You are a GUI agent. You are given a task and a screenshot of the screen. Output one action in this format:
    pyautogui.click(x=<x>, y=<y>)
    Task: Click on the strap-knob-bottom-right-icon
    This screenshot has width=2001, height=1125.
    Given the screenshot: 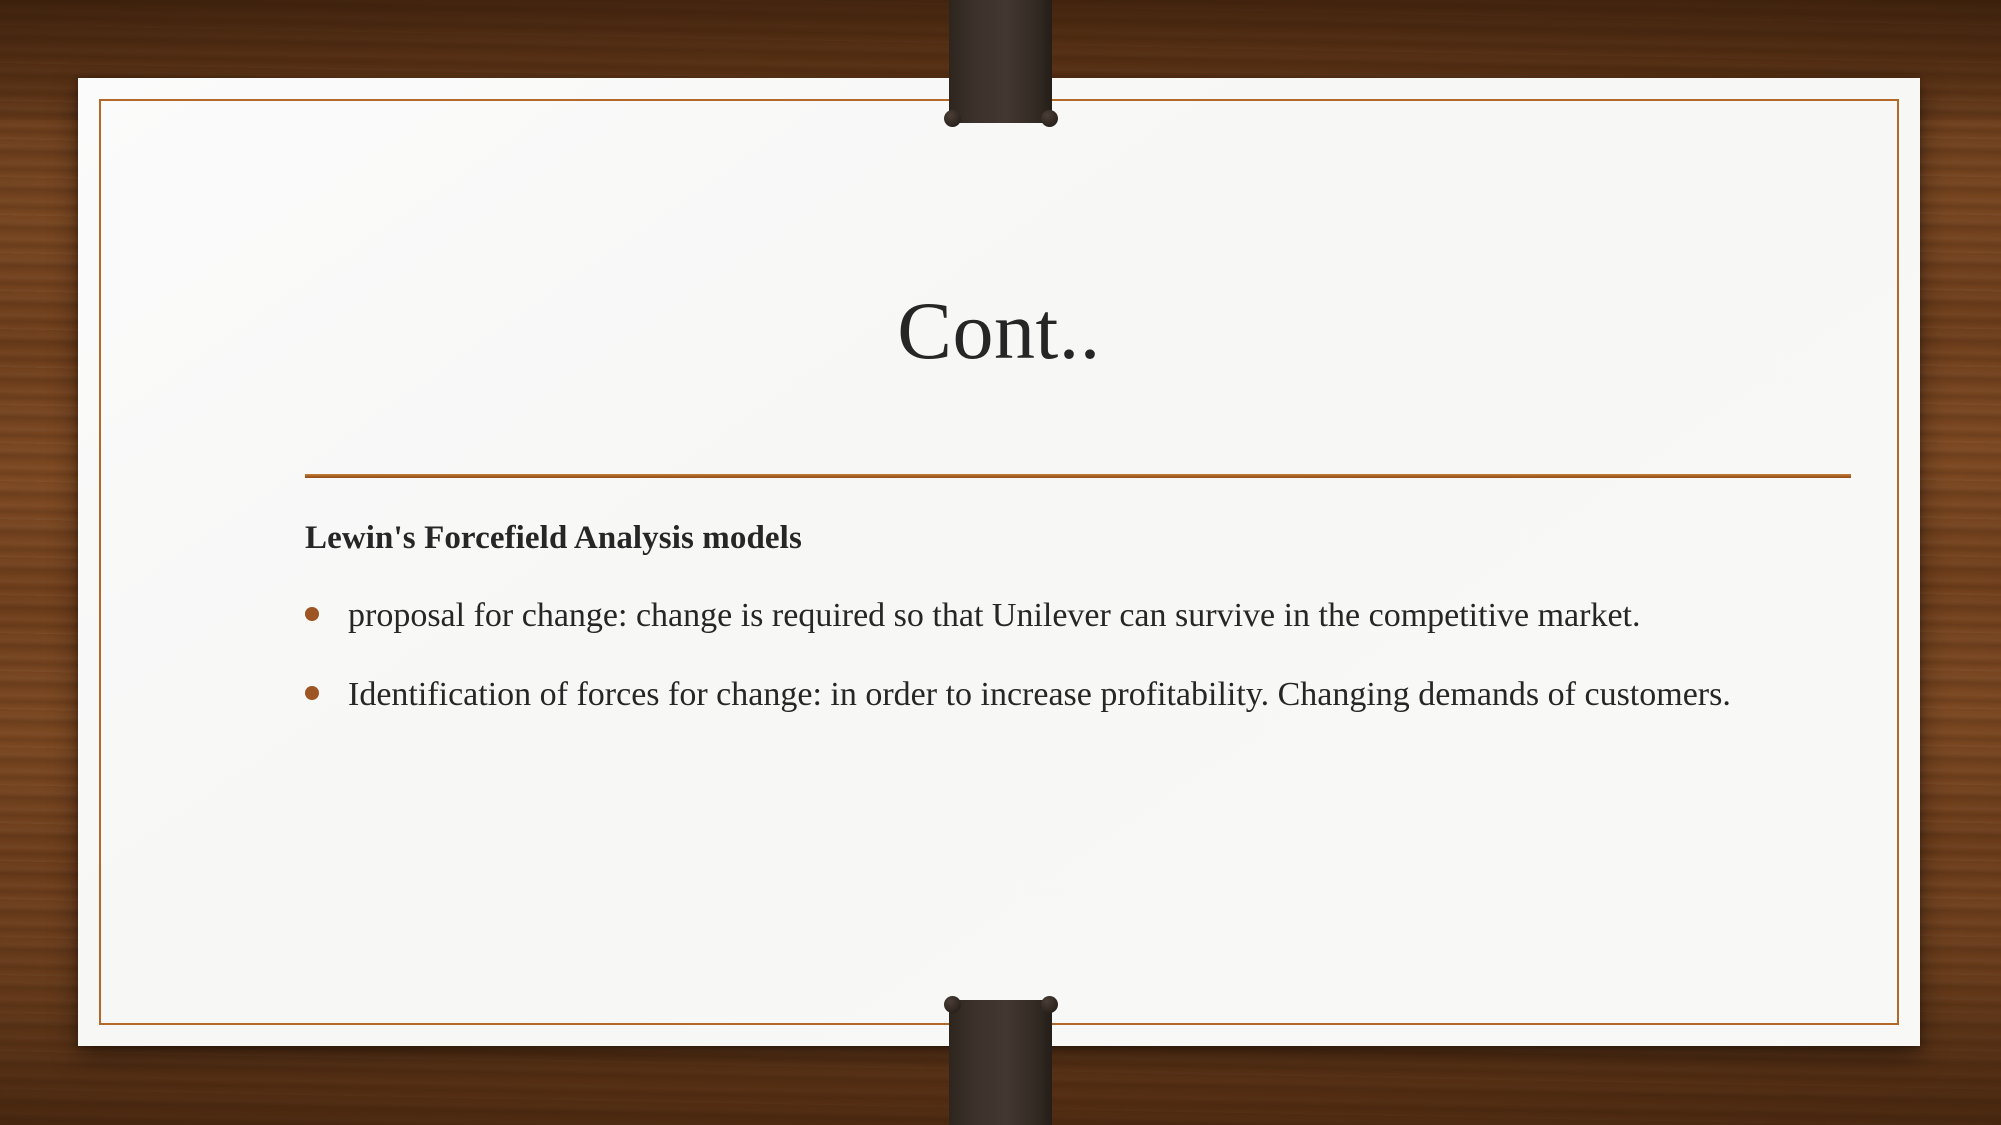 What is the action you would take?
    pyautogui.click(x=1049, y=1004)
    